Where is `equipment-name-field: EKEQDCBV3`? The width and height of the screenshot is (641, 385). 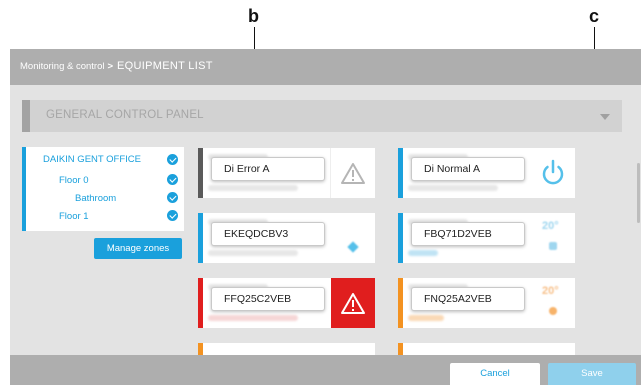
equipment-name-field: EKEQDCBV3 is located at coordinates (268, 234).